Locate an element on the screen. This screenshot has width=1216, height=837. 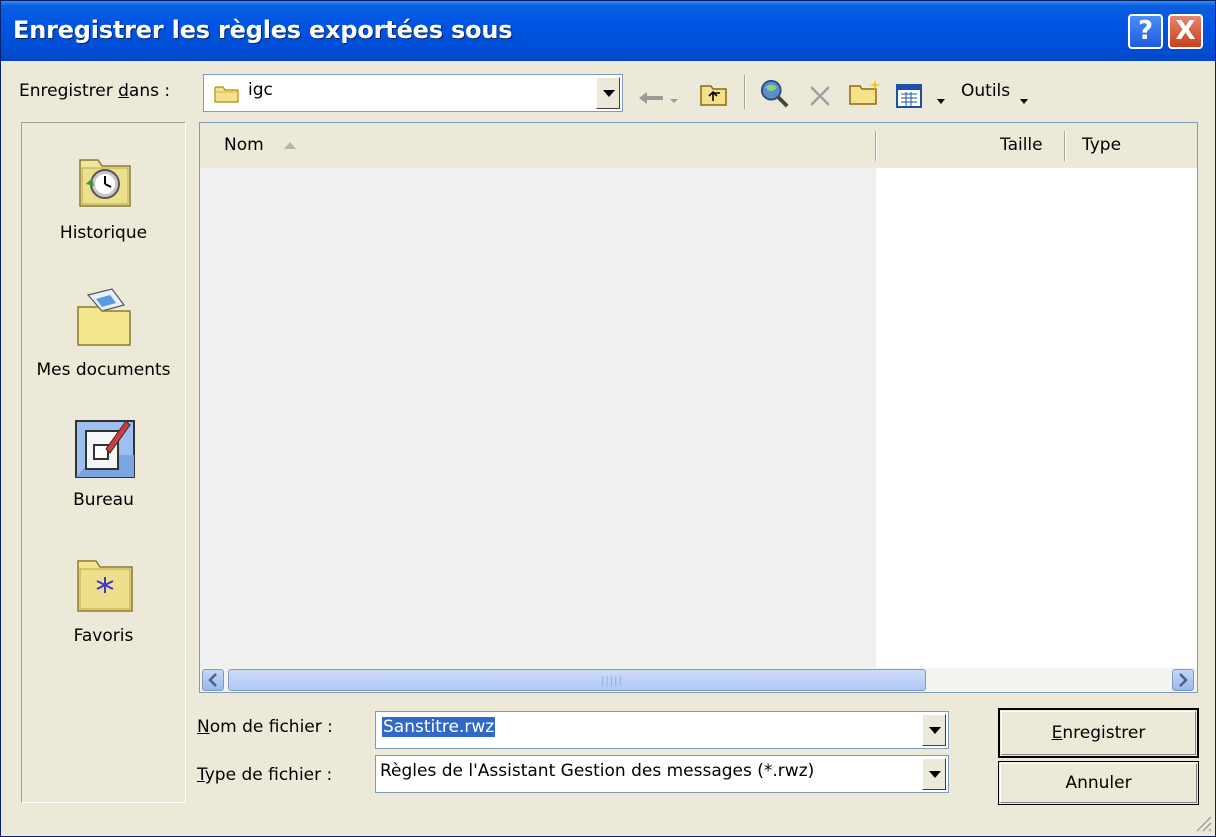
place-label: Mes documents is located at coordinates (103, 370).